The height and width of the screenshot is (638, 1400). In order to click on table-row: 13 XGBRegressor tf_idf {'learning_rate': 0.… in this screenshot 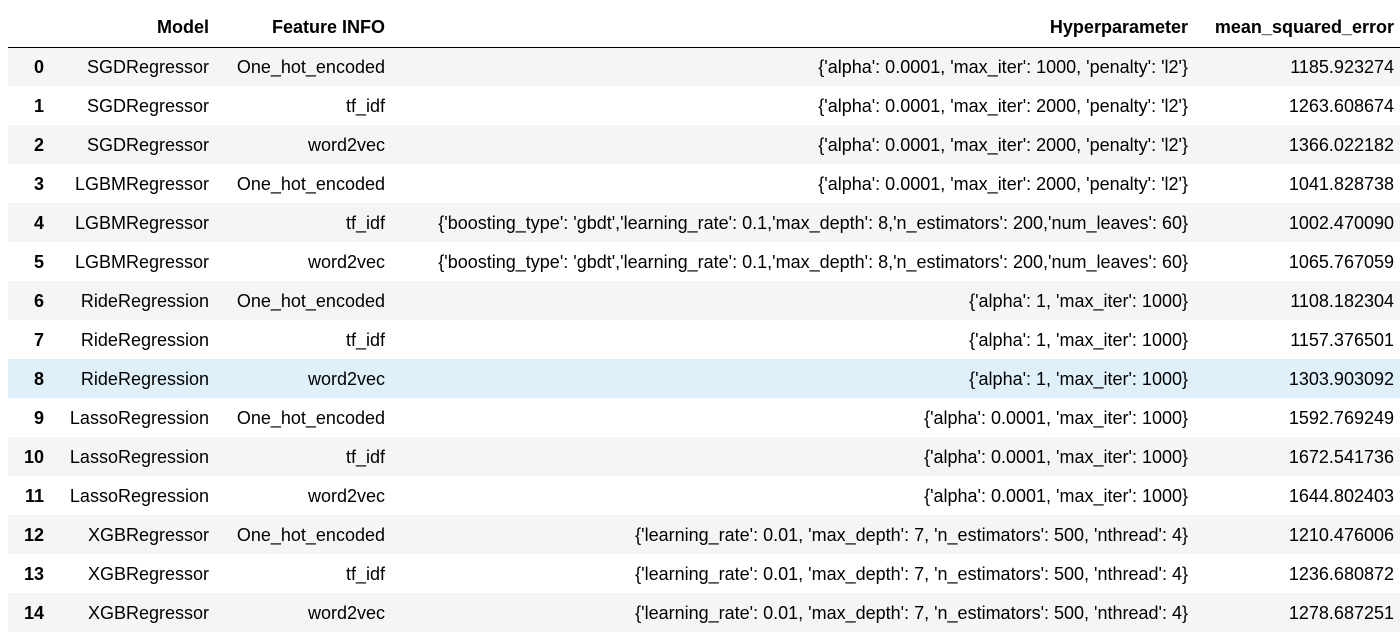, I will do `click(704, 573)`.